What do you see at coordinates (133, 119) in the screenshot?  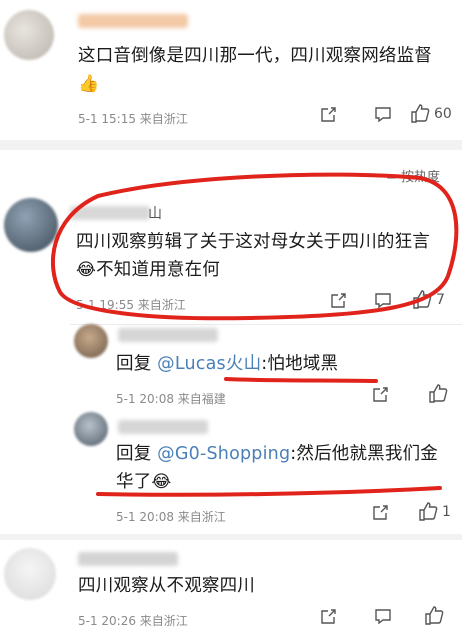 I see `comment-meta: 5-1 15:15 来自浙江` at bounding box center [133, 119].